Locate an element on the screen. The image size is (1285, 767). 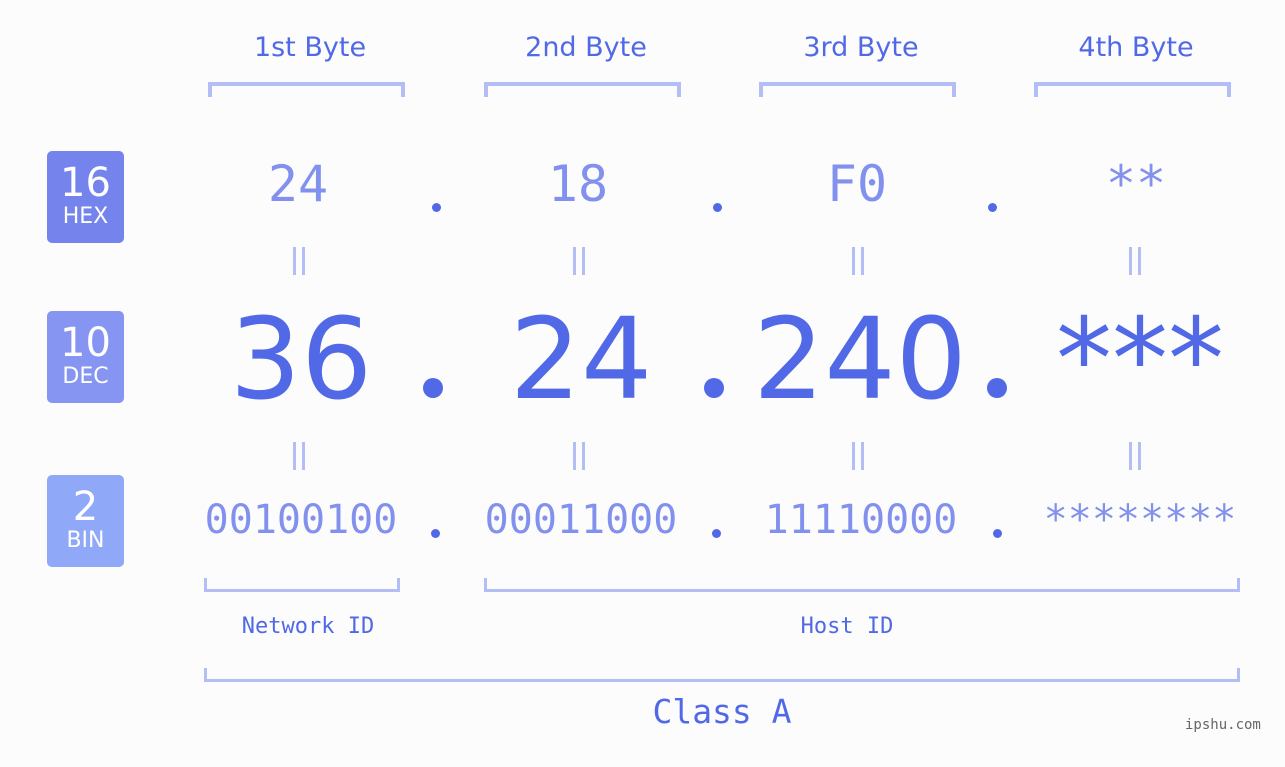
byte-header-3: 3rd Byte is located at coordinates (861, 47).